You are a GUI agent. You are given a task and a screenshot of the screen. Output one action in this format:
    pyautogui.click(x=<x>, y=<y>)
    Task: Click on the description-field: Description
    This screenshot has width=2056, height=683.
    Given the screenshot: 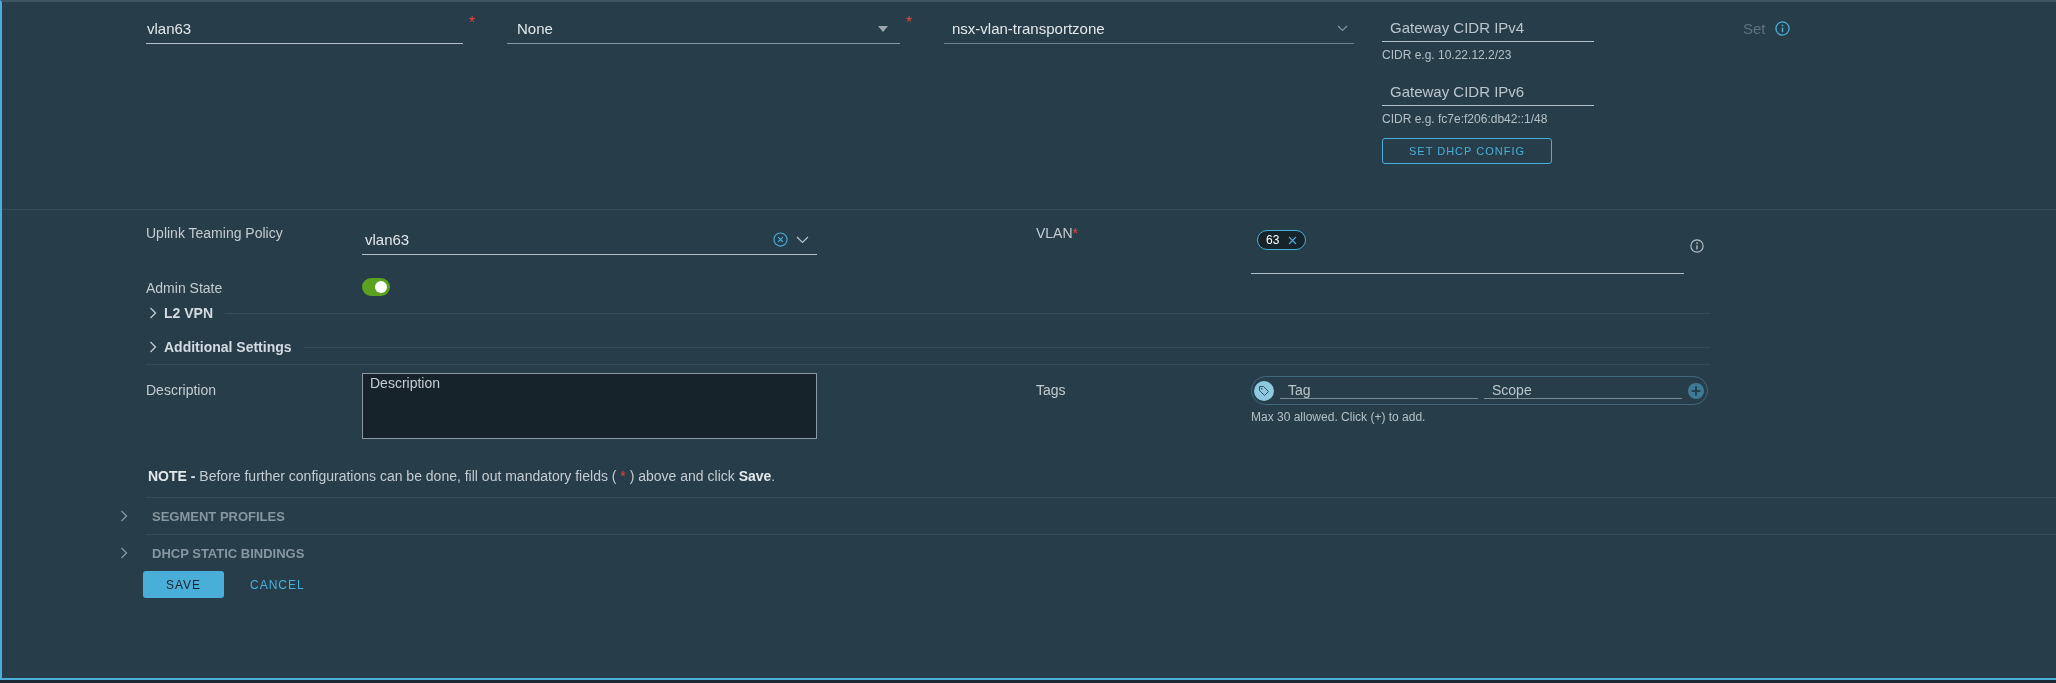 What is the action you would take?
    pyautogui.click(x=589, y=406)
    